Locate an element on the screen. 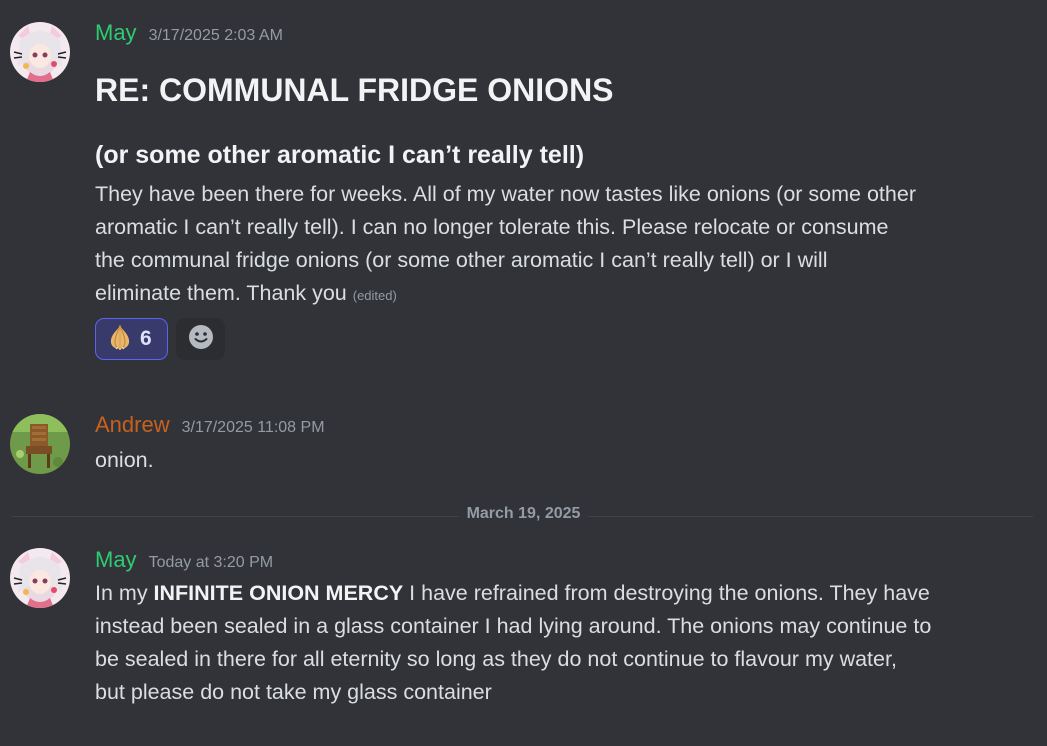  body-line-text: eliminate them. Thank you is located at coordinates (221, 293).